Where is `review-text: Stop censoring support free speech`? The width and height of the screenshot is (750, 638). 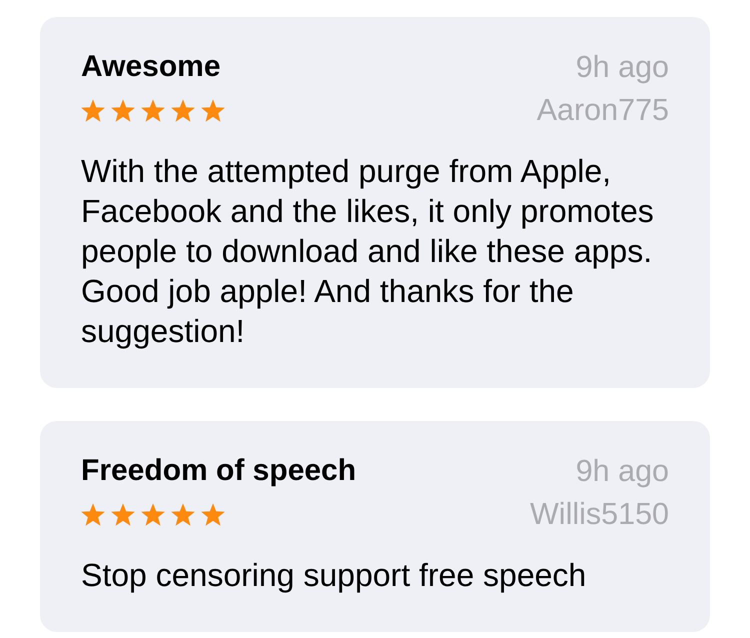 review-text: Stop censoring support free speech is located at coordinates (334, 575).